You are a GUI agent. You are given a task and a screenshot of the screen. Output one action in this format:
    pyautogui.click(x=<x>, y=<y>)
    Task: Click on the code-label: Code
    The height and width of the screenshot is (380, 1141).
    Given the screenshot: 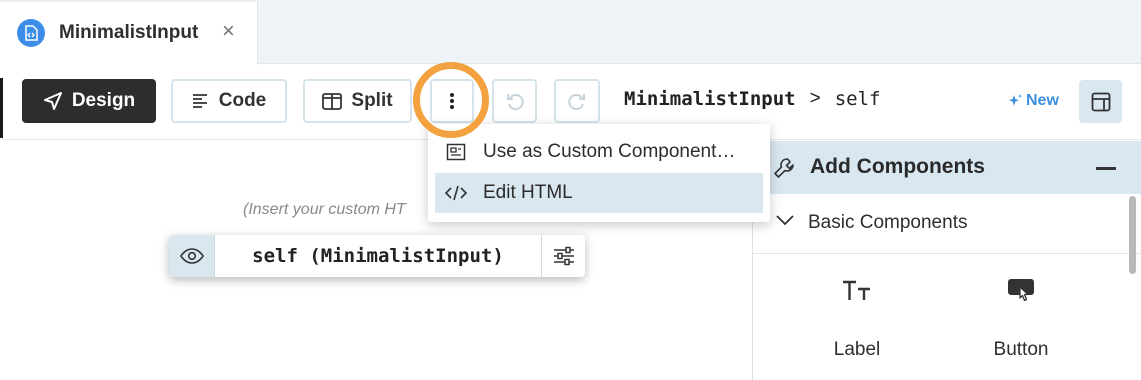 What is the action you would take?
    pyautogui.click(x=242, y=100)
    